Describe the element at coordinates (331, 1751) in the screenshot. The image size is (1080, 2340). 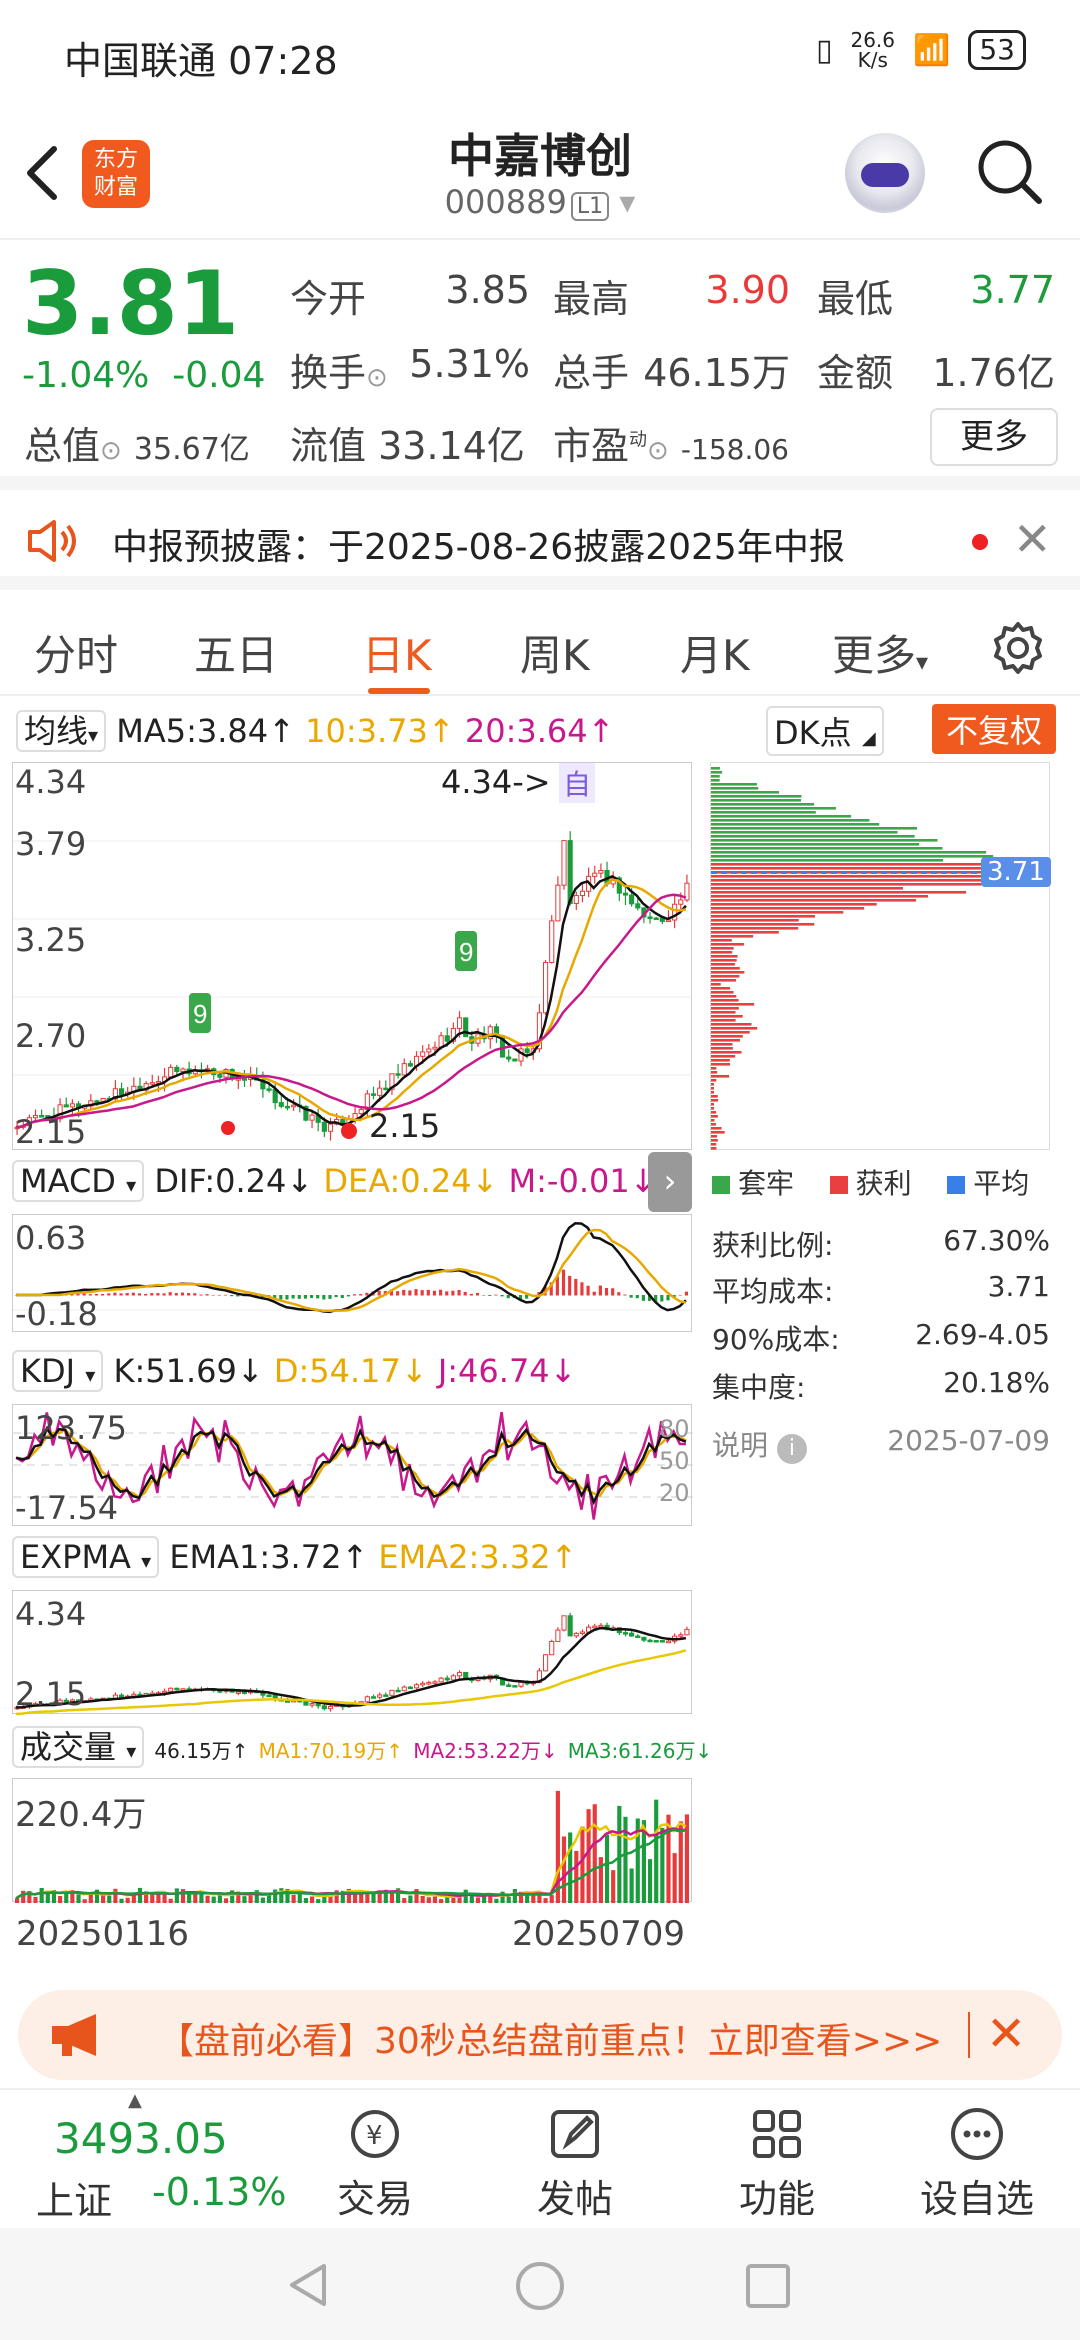
I see `volume-ma1: MA1:70.19万↑` at that location.